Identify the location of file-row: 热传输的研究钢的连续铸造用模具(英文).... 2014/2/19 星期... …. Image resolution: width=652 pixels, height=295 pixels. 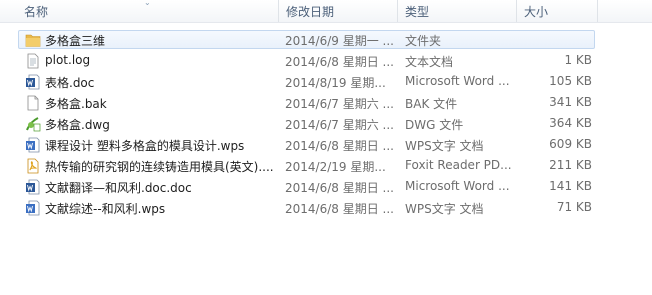
(306, 165).